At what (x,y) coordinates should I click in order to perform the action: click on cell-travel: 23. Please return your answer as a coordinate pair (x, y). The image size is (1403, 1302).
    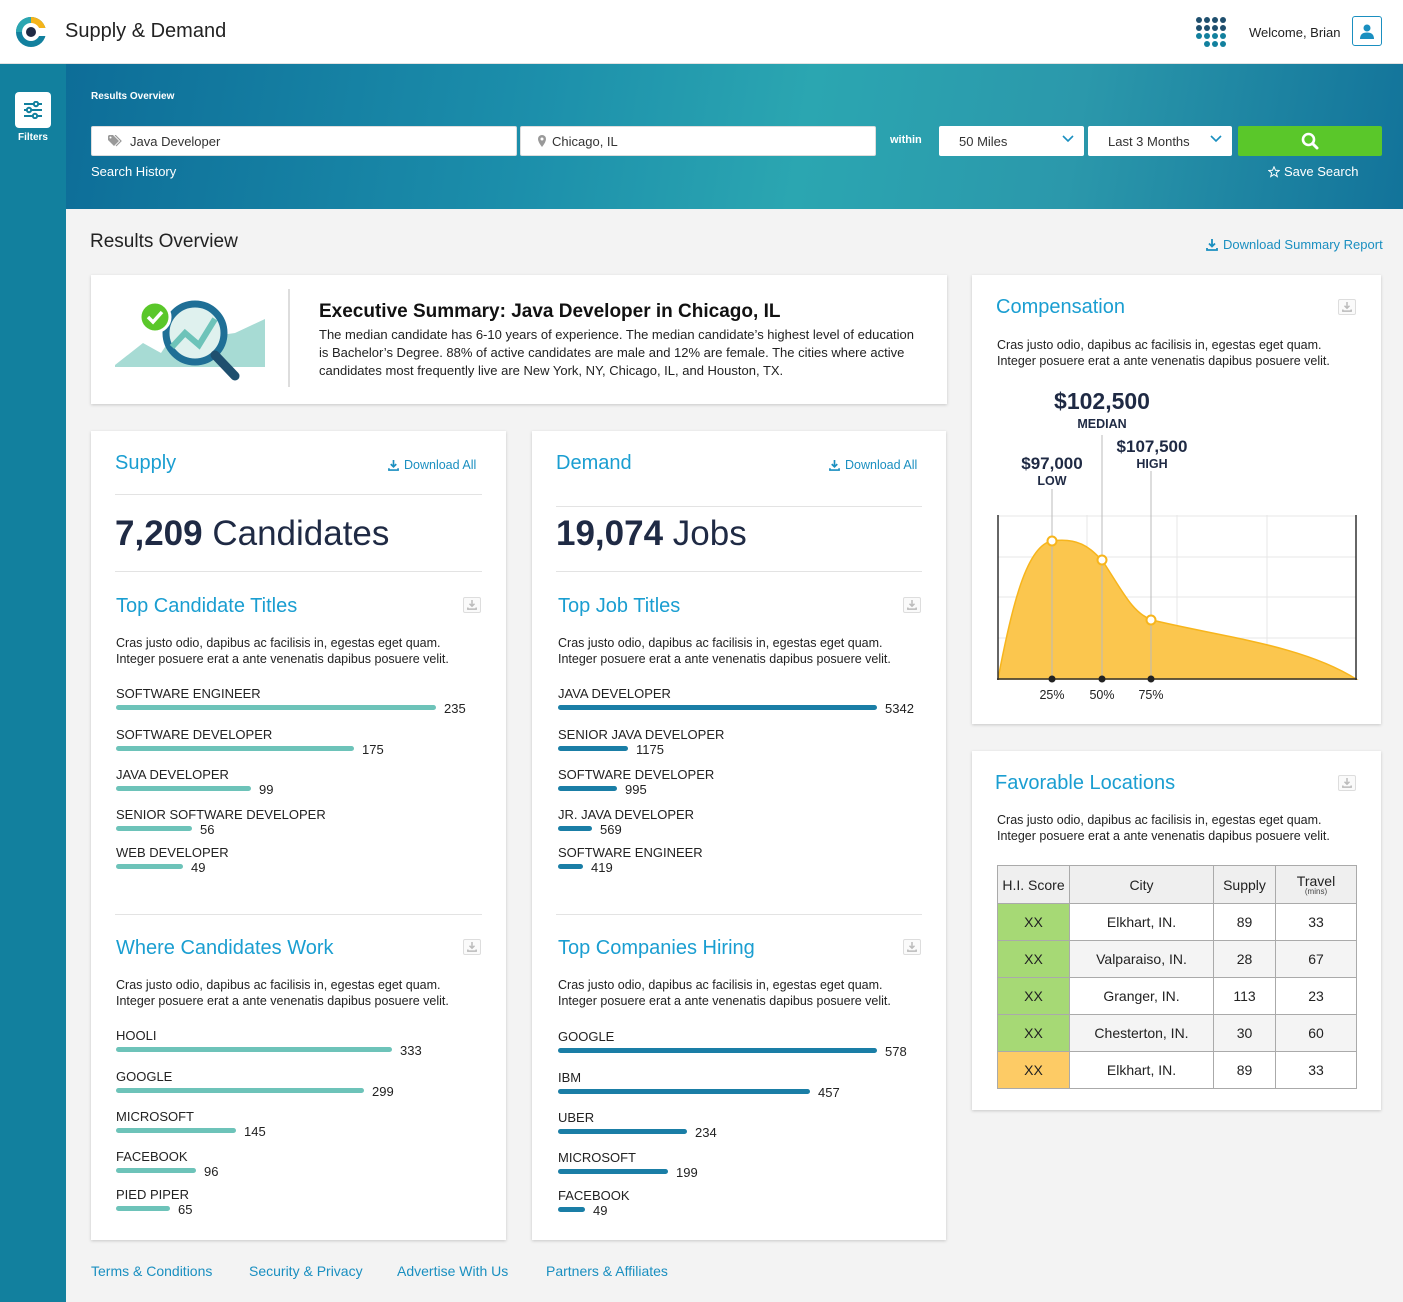
    Looking at the image, I should click on (1316, 996).